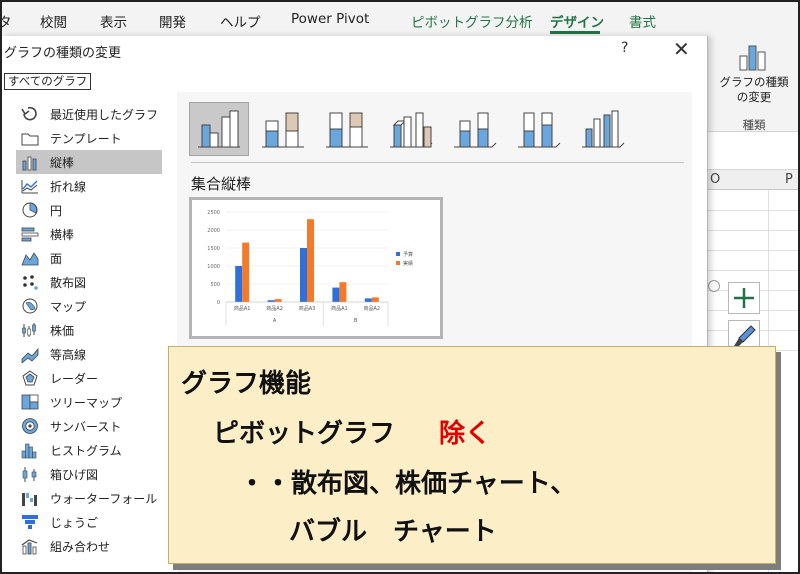 This screenshot has width=800, height=574. Describe the element at coordinates (714, 286) in the screenshot. I see `chart-resize-handle` at that location.